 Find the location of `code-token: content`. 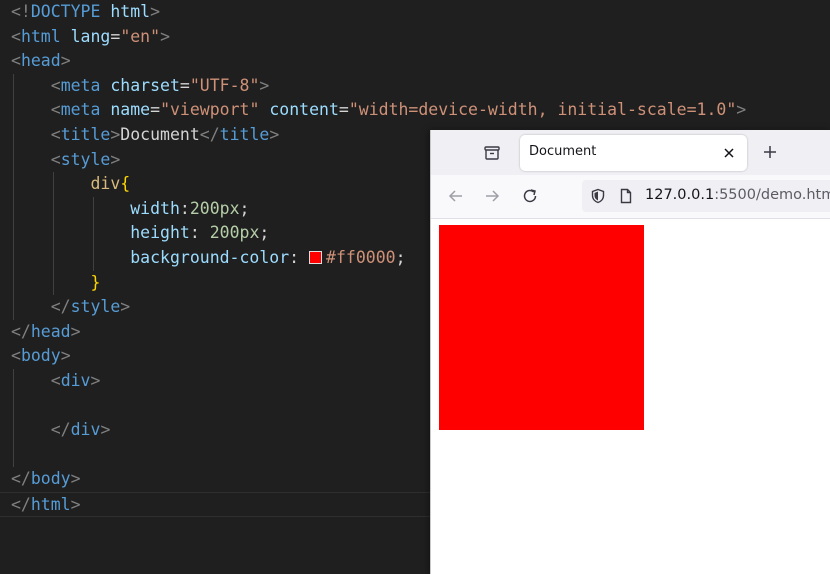

code-token: content is located at coordinates (304, 110).